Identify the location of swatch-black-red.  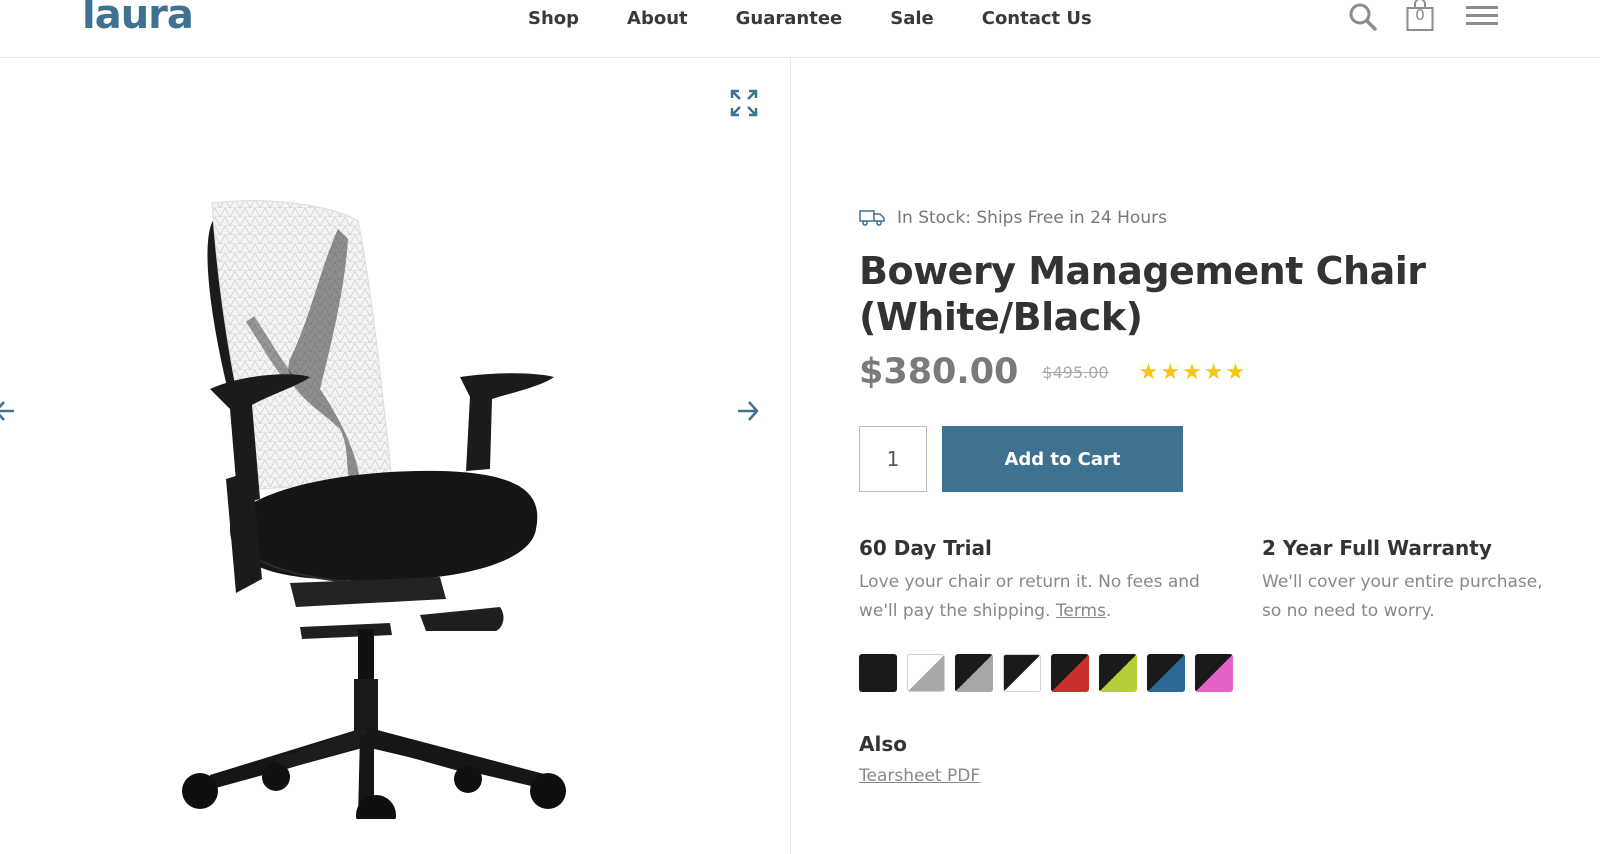
(1070, 673).